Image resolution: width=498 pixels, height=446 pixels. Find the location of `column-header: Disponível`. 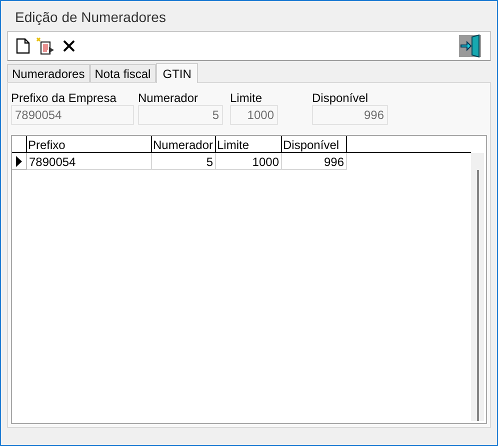

column-header: Disponível is located at coordinates (314, 144).